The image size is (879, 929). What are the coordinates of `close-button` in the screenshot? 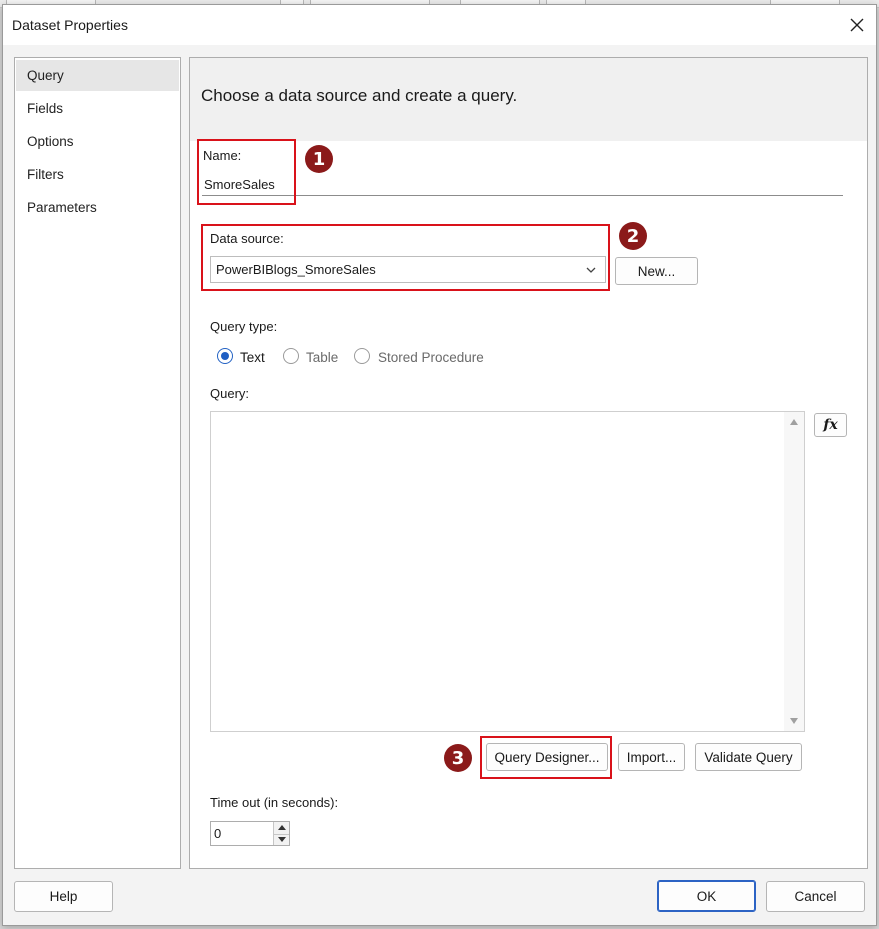 It's located at (857, 25).